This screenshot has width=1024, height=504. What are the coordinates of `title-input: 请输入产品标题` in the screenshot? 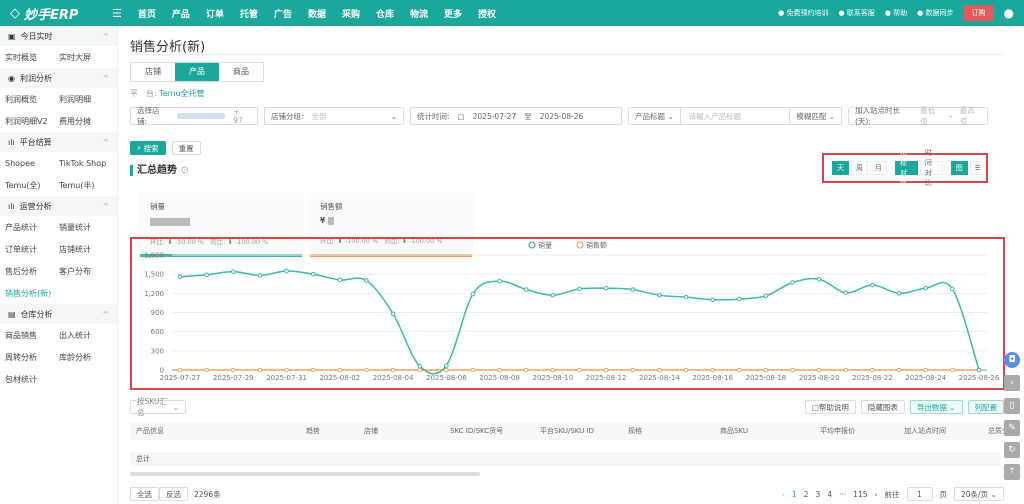 It's located at (735, 116).